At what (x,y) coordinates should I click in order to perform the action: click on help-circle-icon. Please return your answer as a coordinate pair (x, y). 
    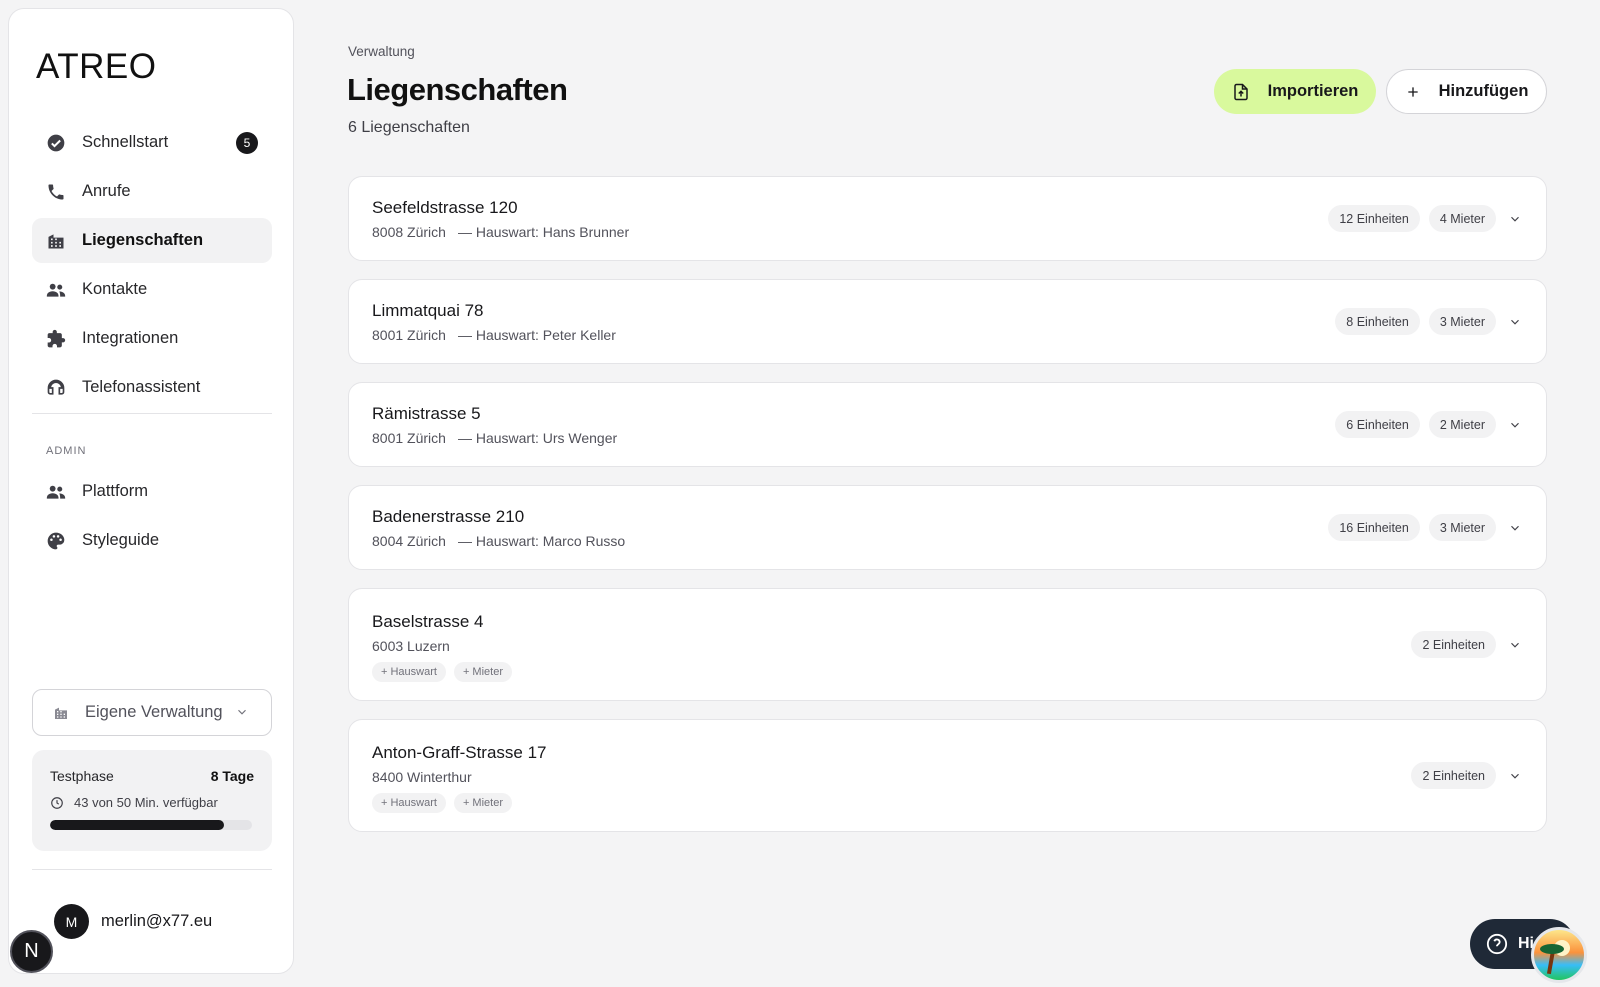
    Looking at the image, I should click on (1497, 944).